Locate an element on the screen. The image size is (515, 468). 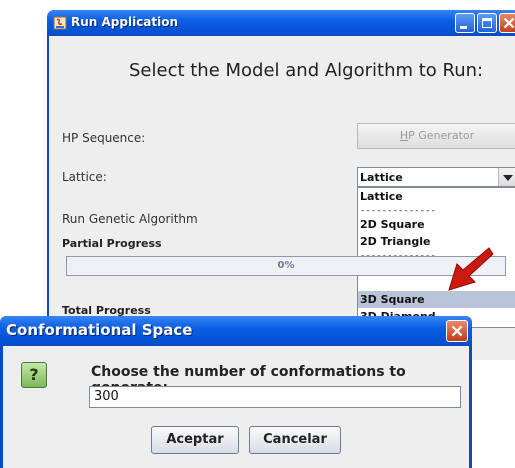
partial-progress-bar: 0% is located at coordinates (286, 266).